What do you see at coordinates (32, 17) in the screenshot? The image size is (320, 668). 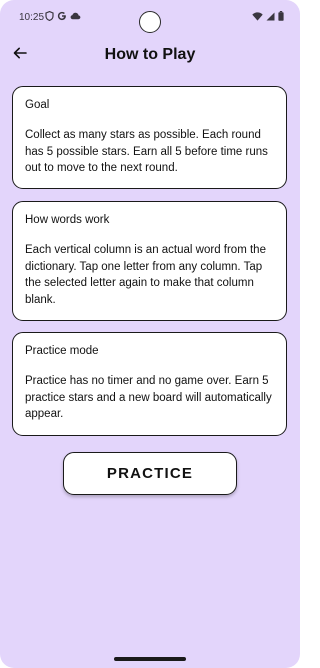 I see `status-time: 10:25` at bounding box center [32, 17].